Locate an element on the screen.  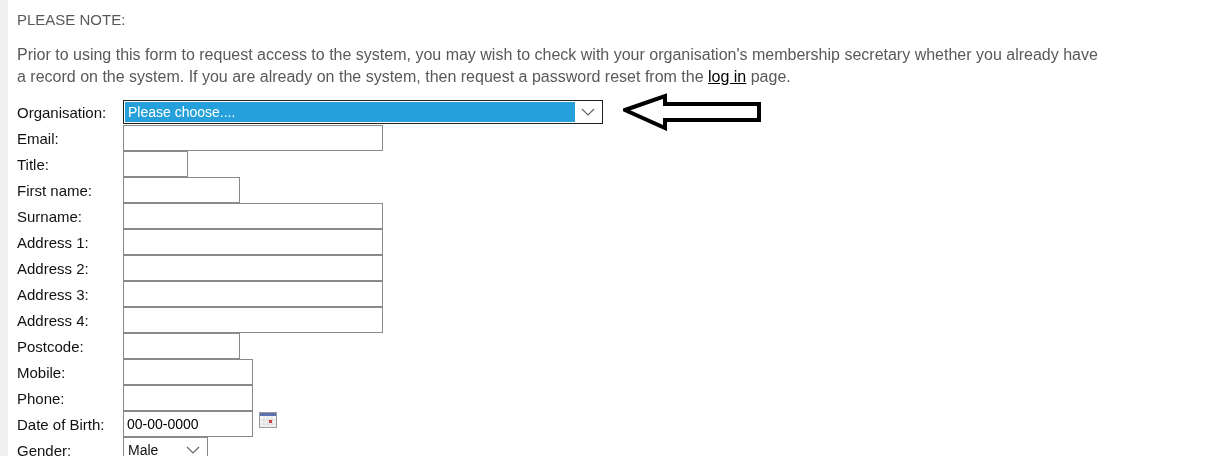
notice-heading: PLEASE NOTE: is located at coordinates (72, 20).